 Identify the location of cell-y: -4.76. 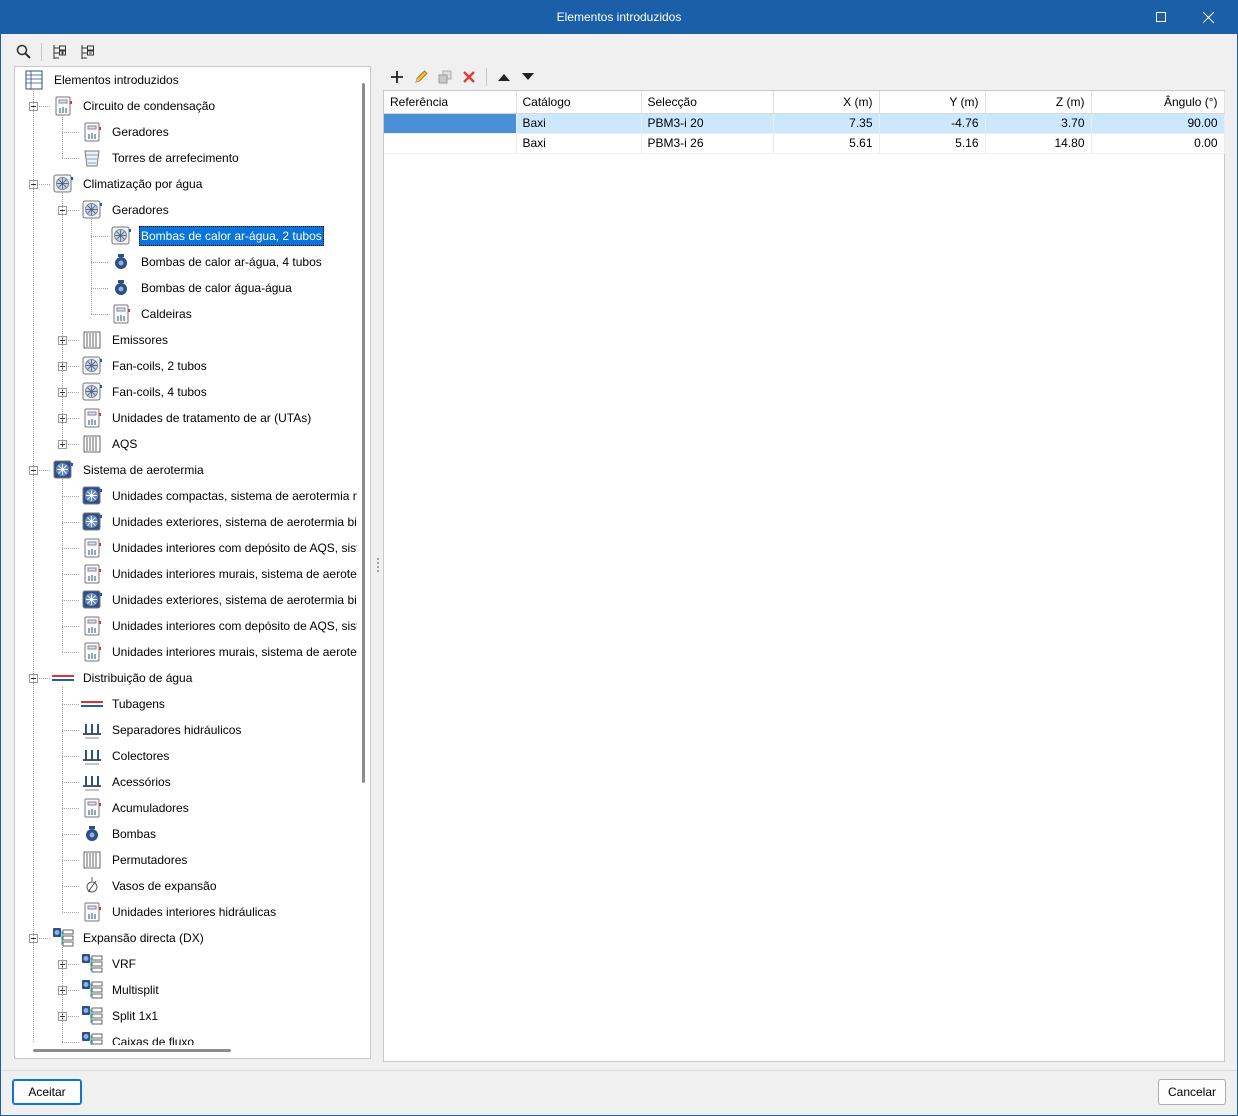
(932, 123).